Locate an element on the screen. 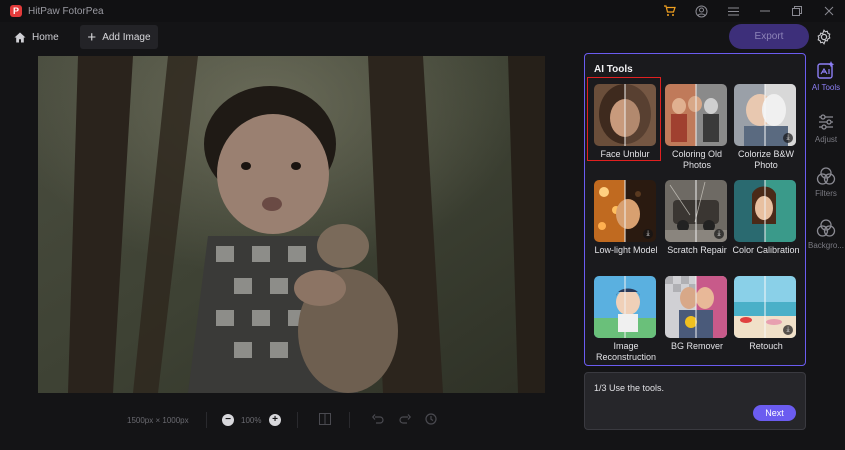 The width and height of the screenshot is (845, 450). app-title: HitPaw FotorPea is located at coordinates (66, 11).